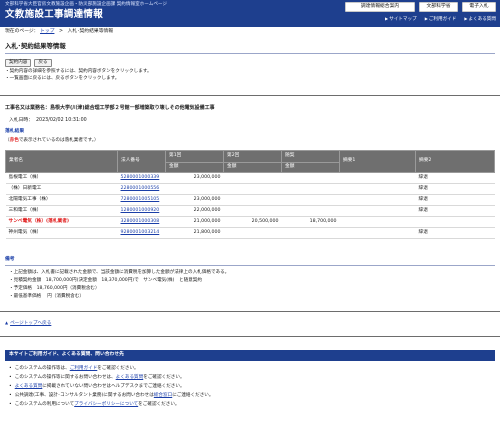  I want to click on guide-item-link: プライバシーポリシーについて, so click(106, 404).